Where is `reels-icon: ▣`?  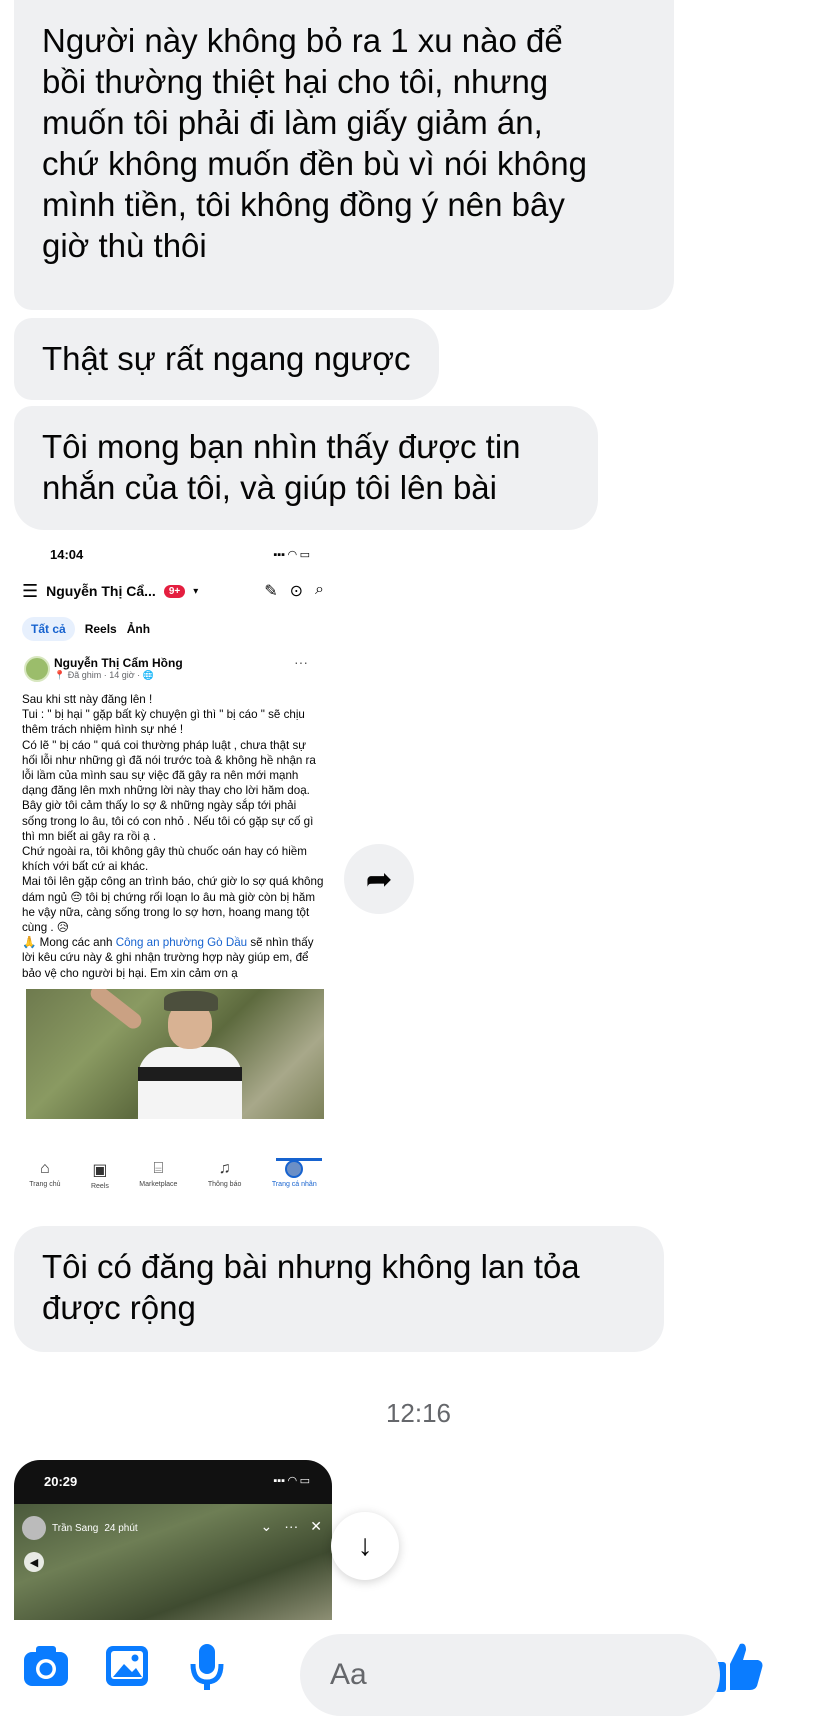
reels-icon: ▣ is located at coordinates (100, 1170).